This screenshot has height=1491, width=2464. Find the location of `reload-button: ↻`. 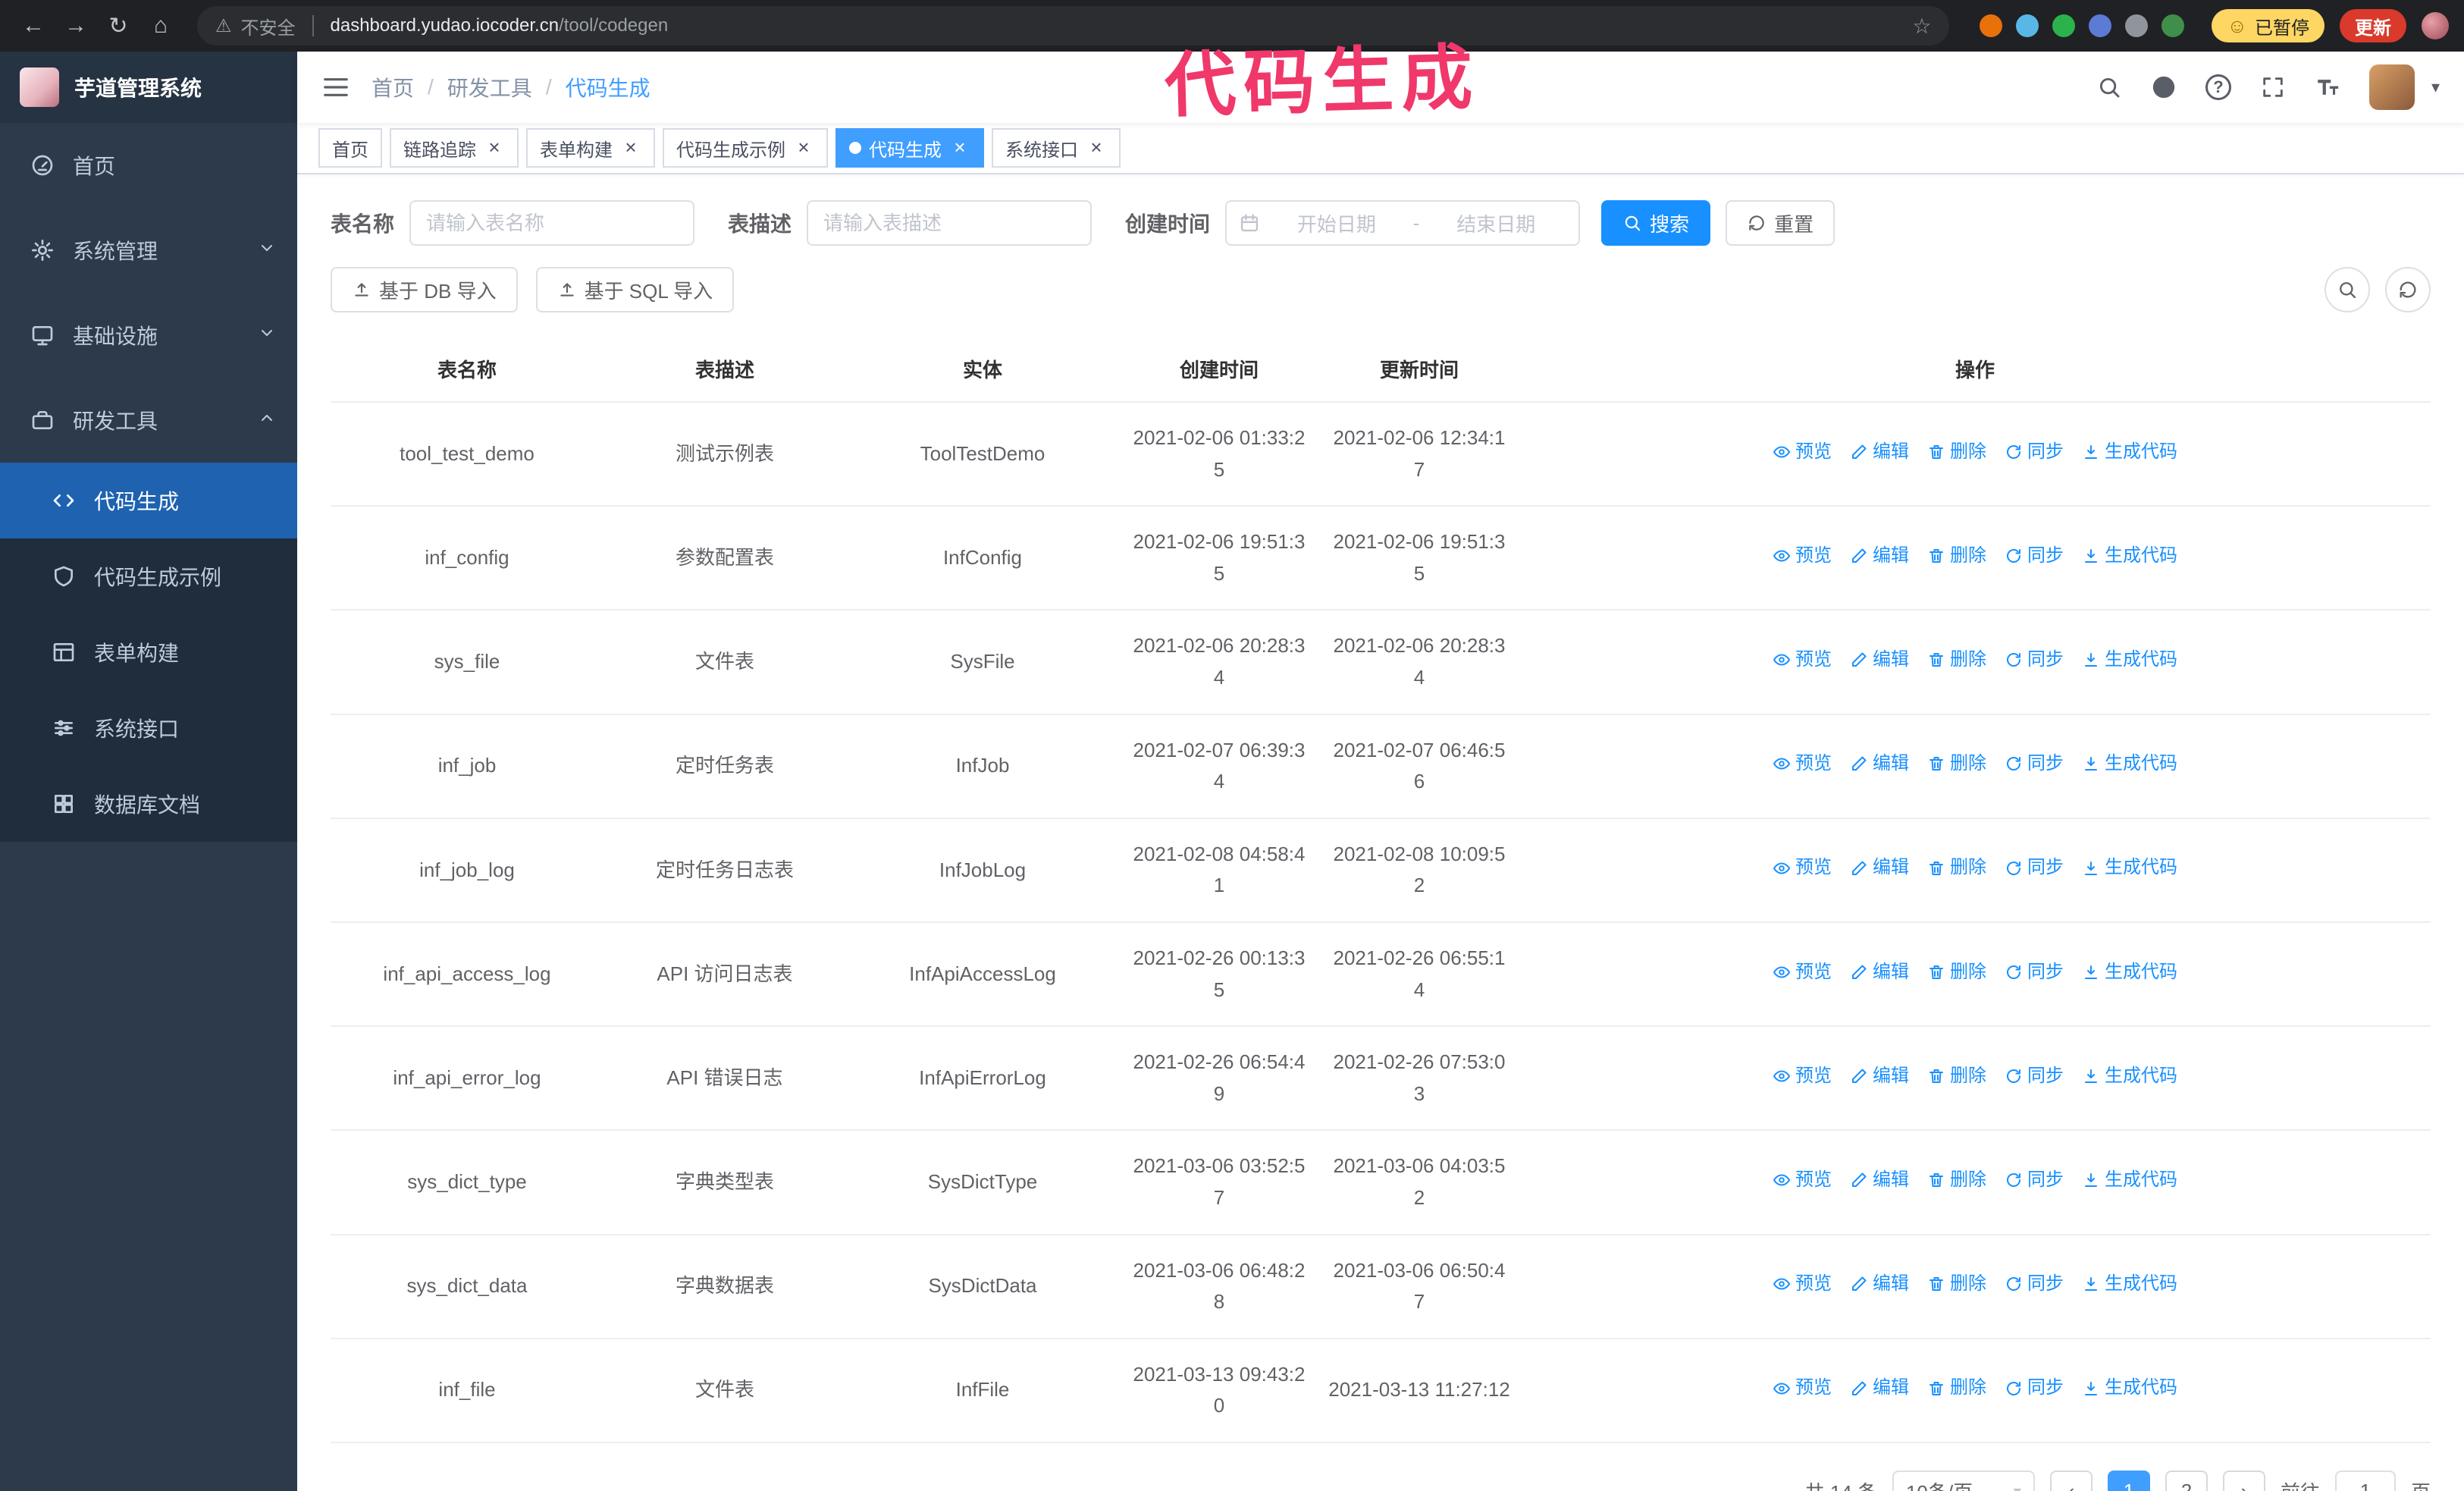

reload-button: ↻ is located at coordinates (118, 26).